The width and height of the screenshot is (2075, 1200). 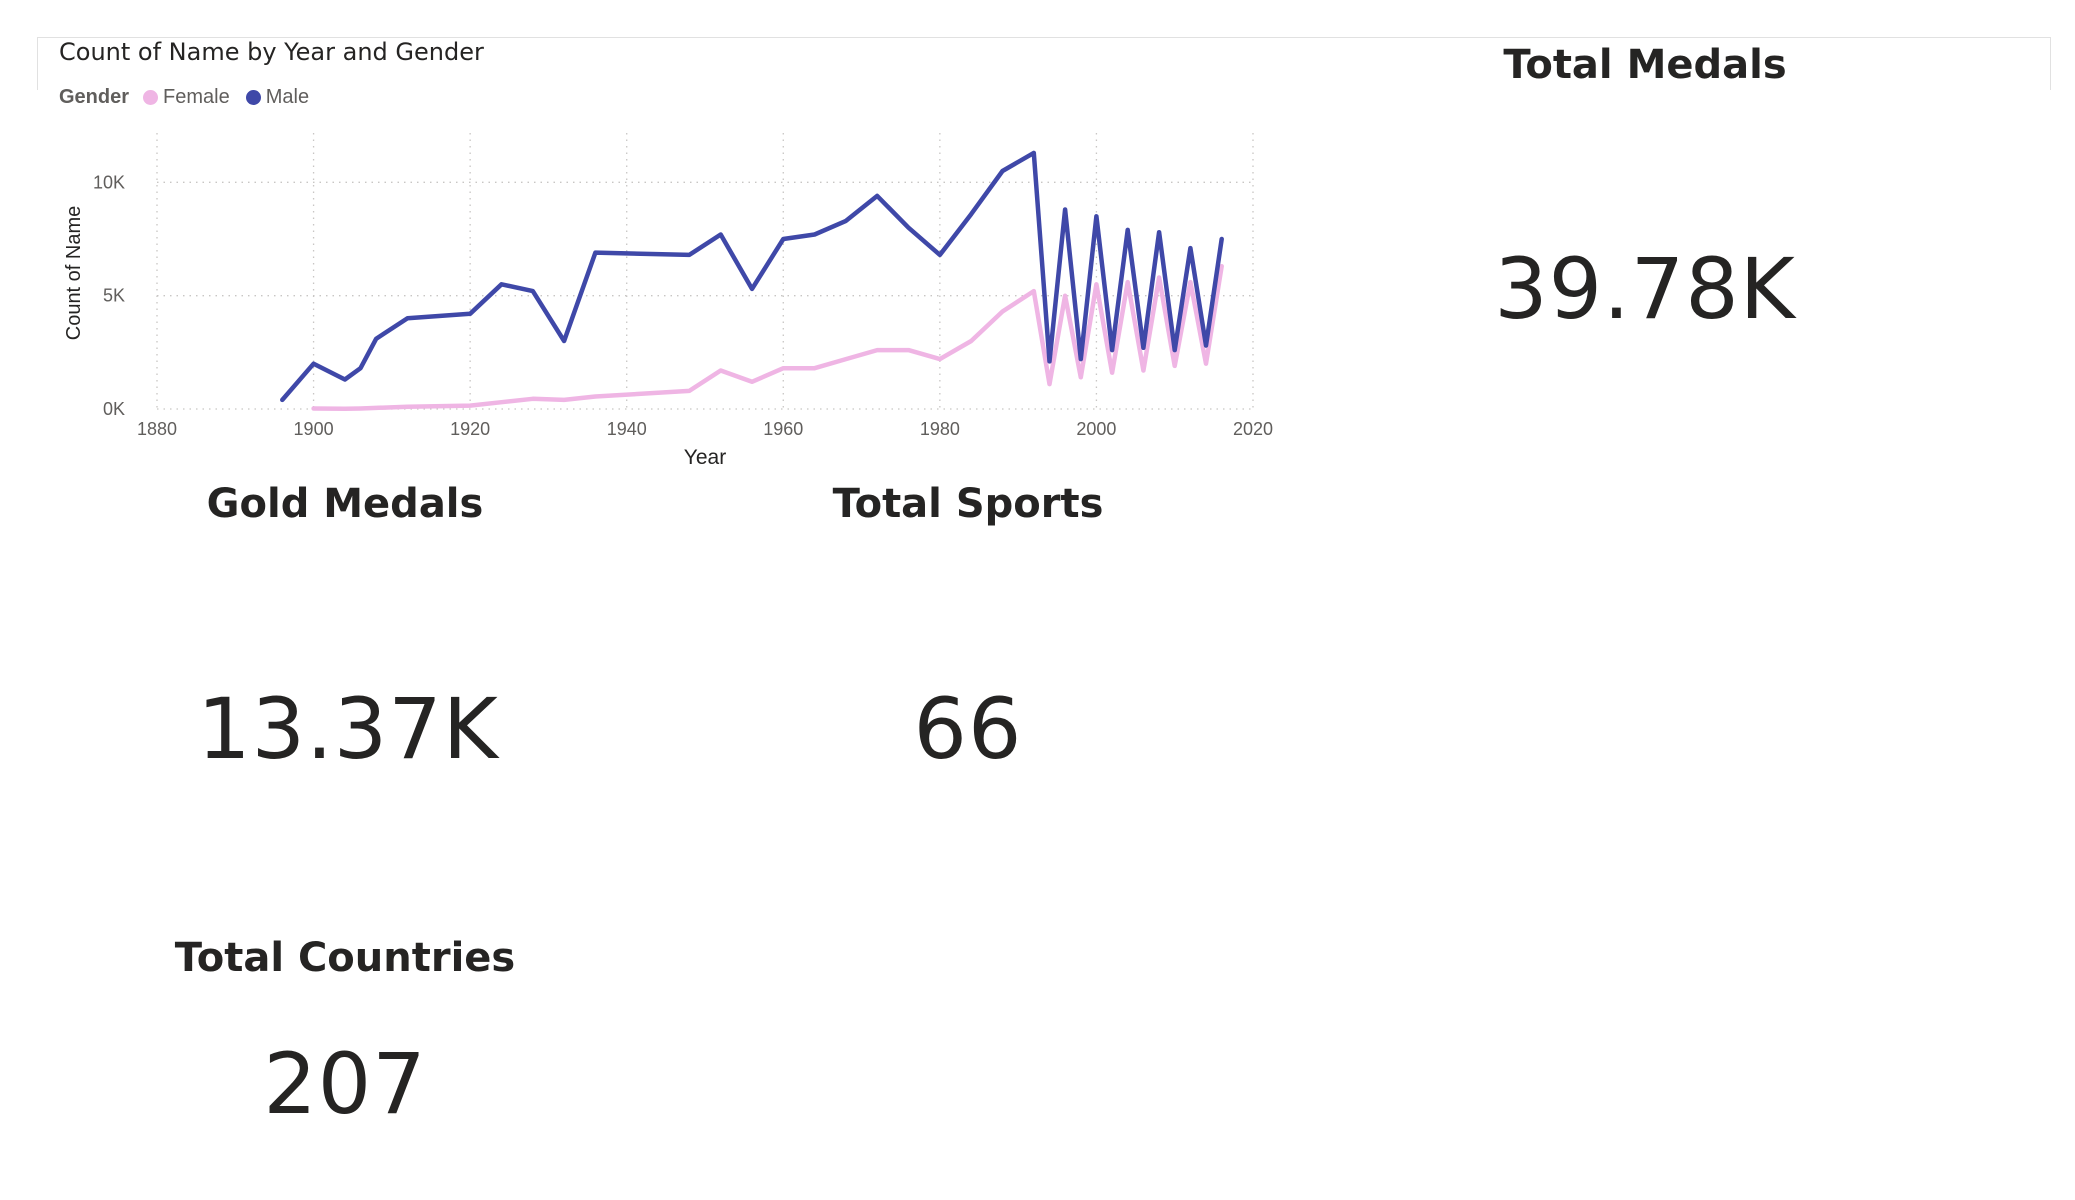 I want to click on x-tick-label: 1960, so click(x=783, y=429).